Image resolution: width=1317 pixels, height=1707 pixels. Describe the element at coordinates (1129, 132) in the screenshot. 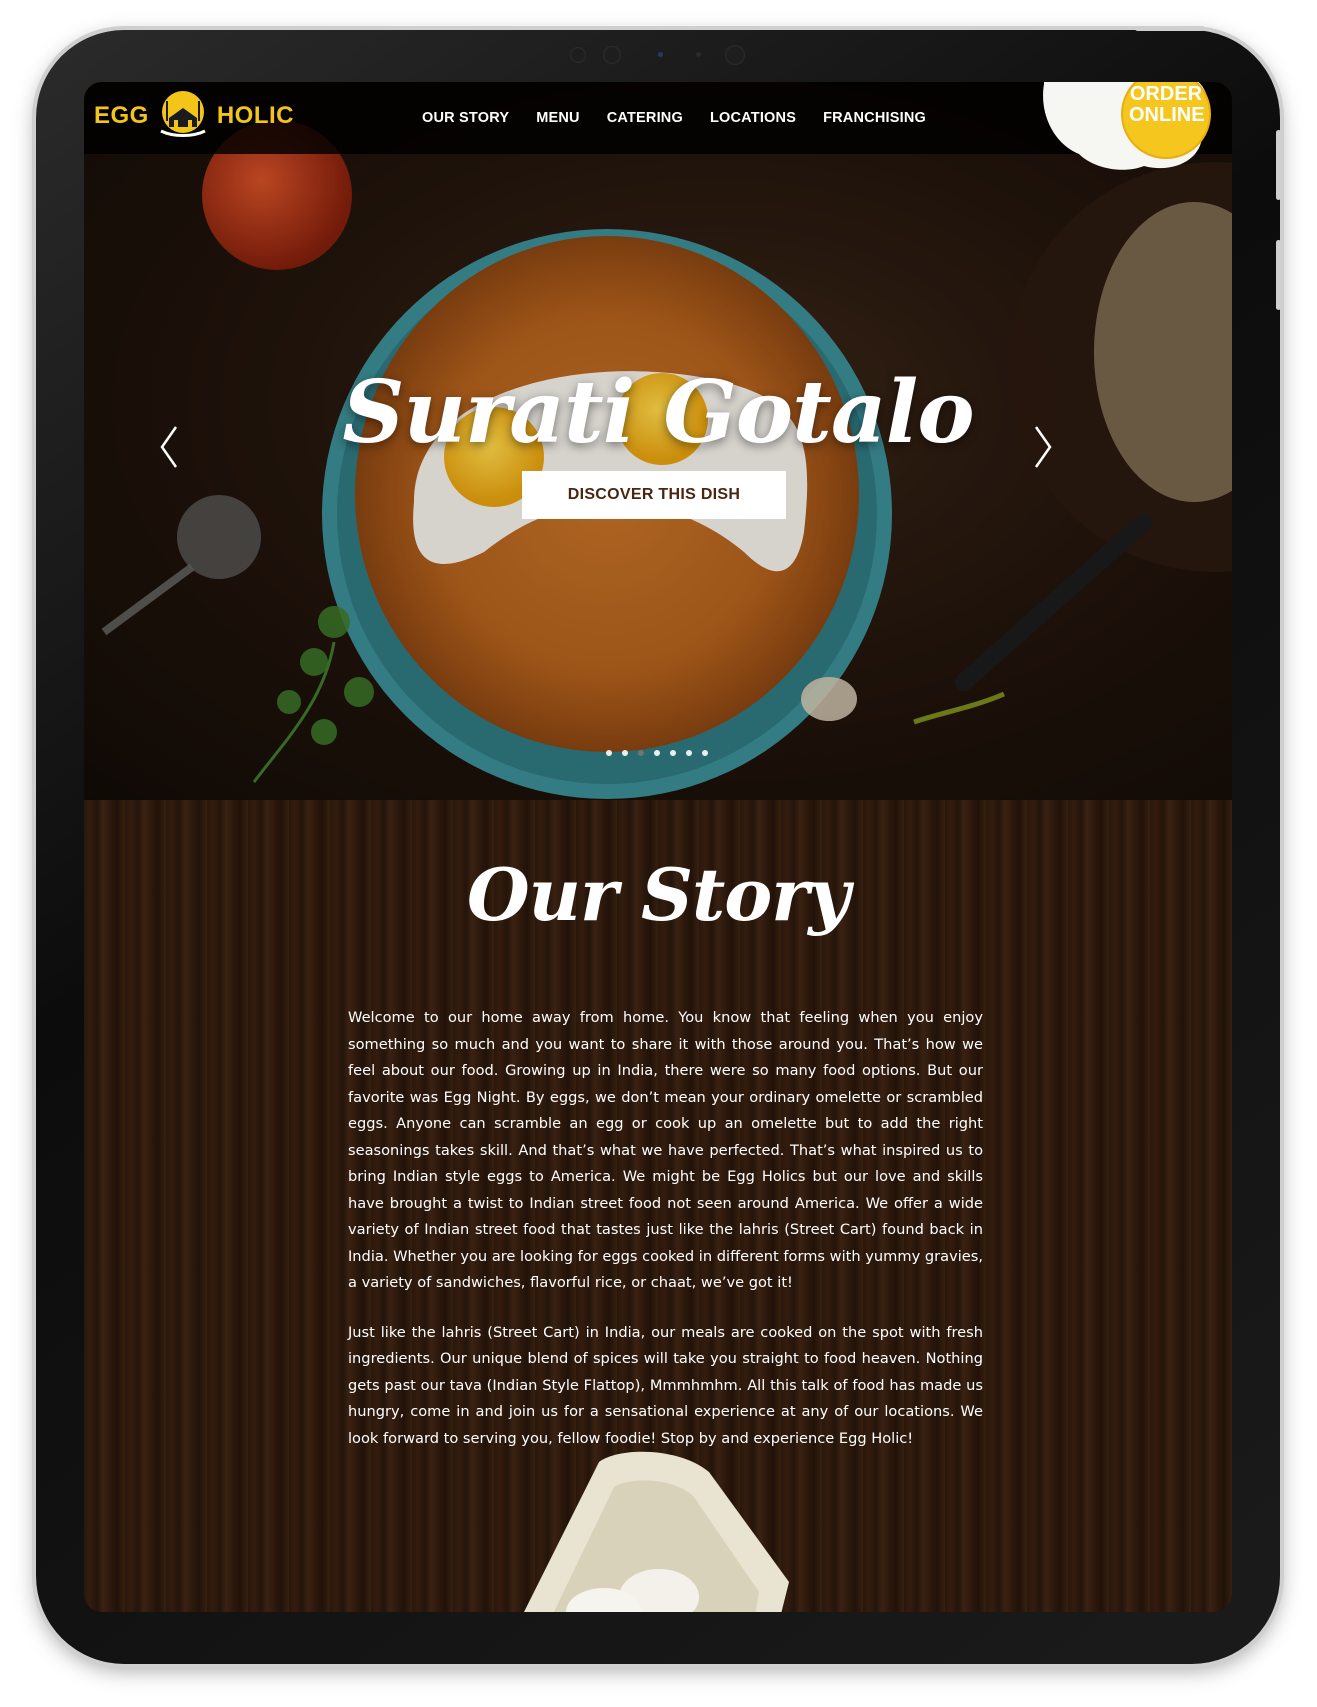

I see `order-online-button: ORDER ONLINE` at that location.